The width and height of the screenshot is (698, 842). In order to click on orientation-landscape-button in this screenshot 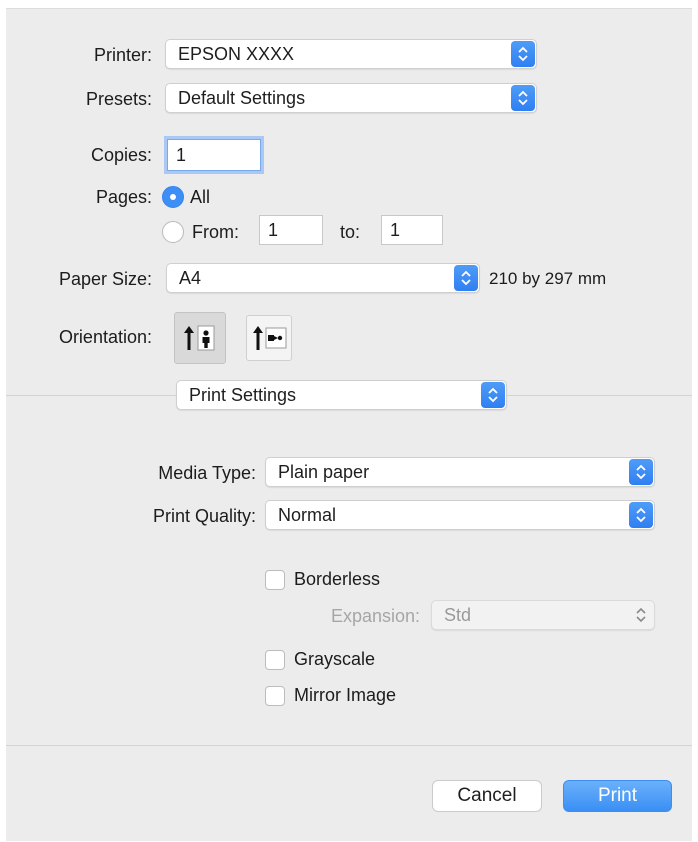, I will do `click(269, 338)`.